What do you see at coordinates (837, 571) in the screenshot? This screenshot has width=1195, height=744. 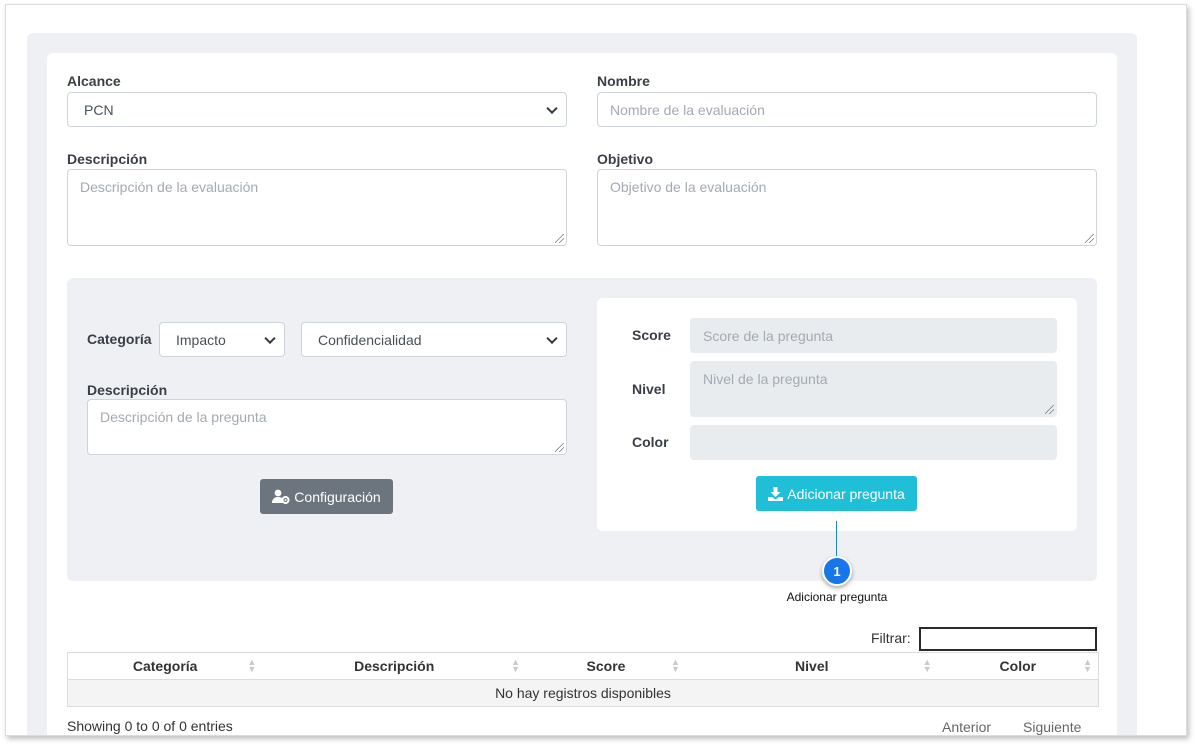 I see `callout-badge: 1` at bounding box center [837, 571].